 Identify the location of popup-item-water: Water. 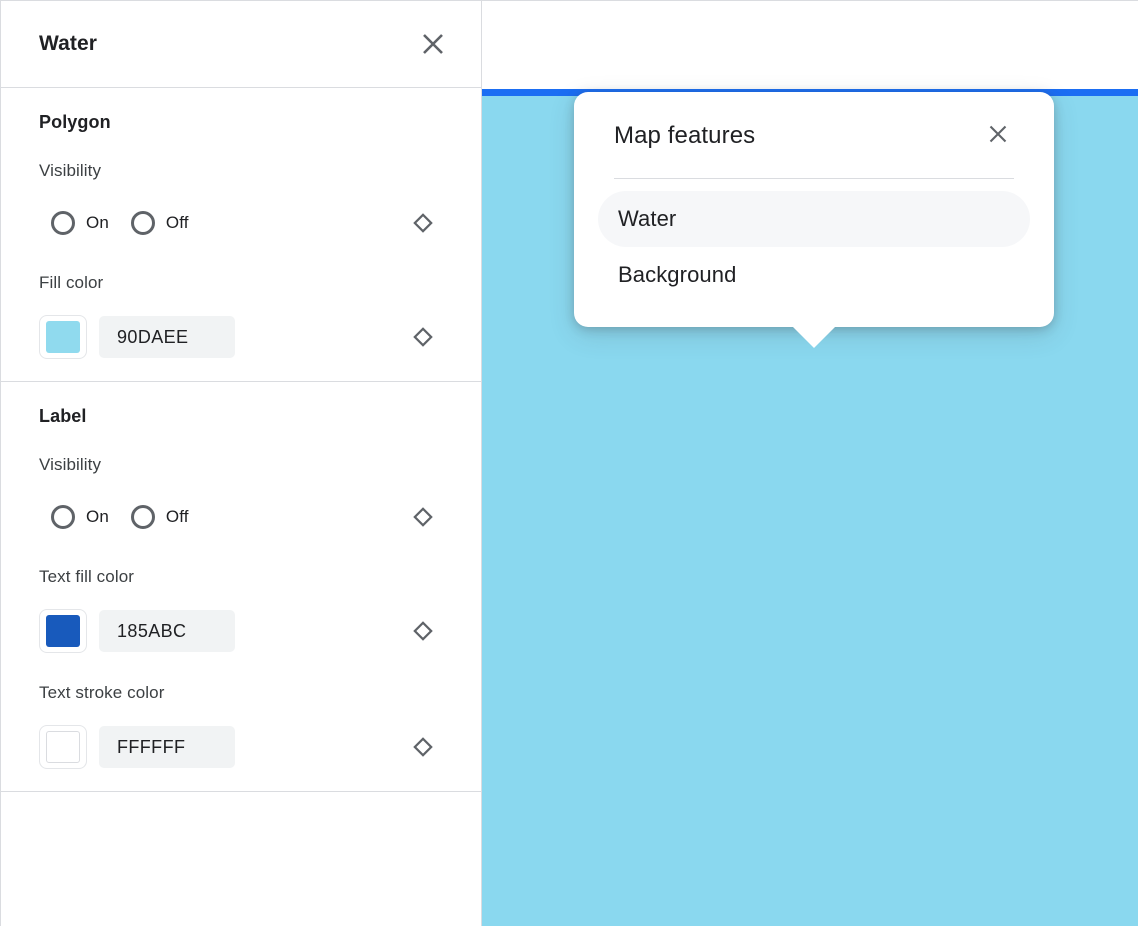
(814, 219).